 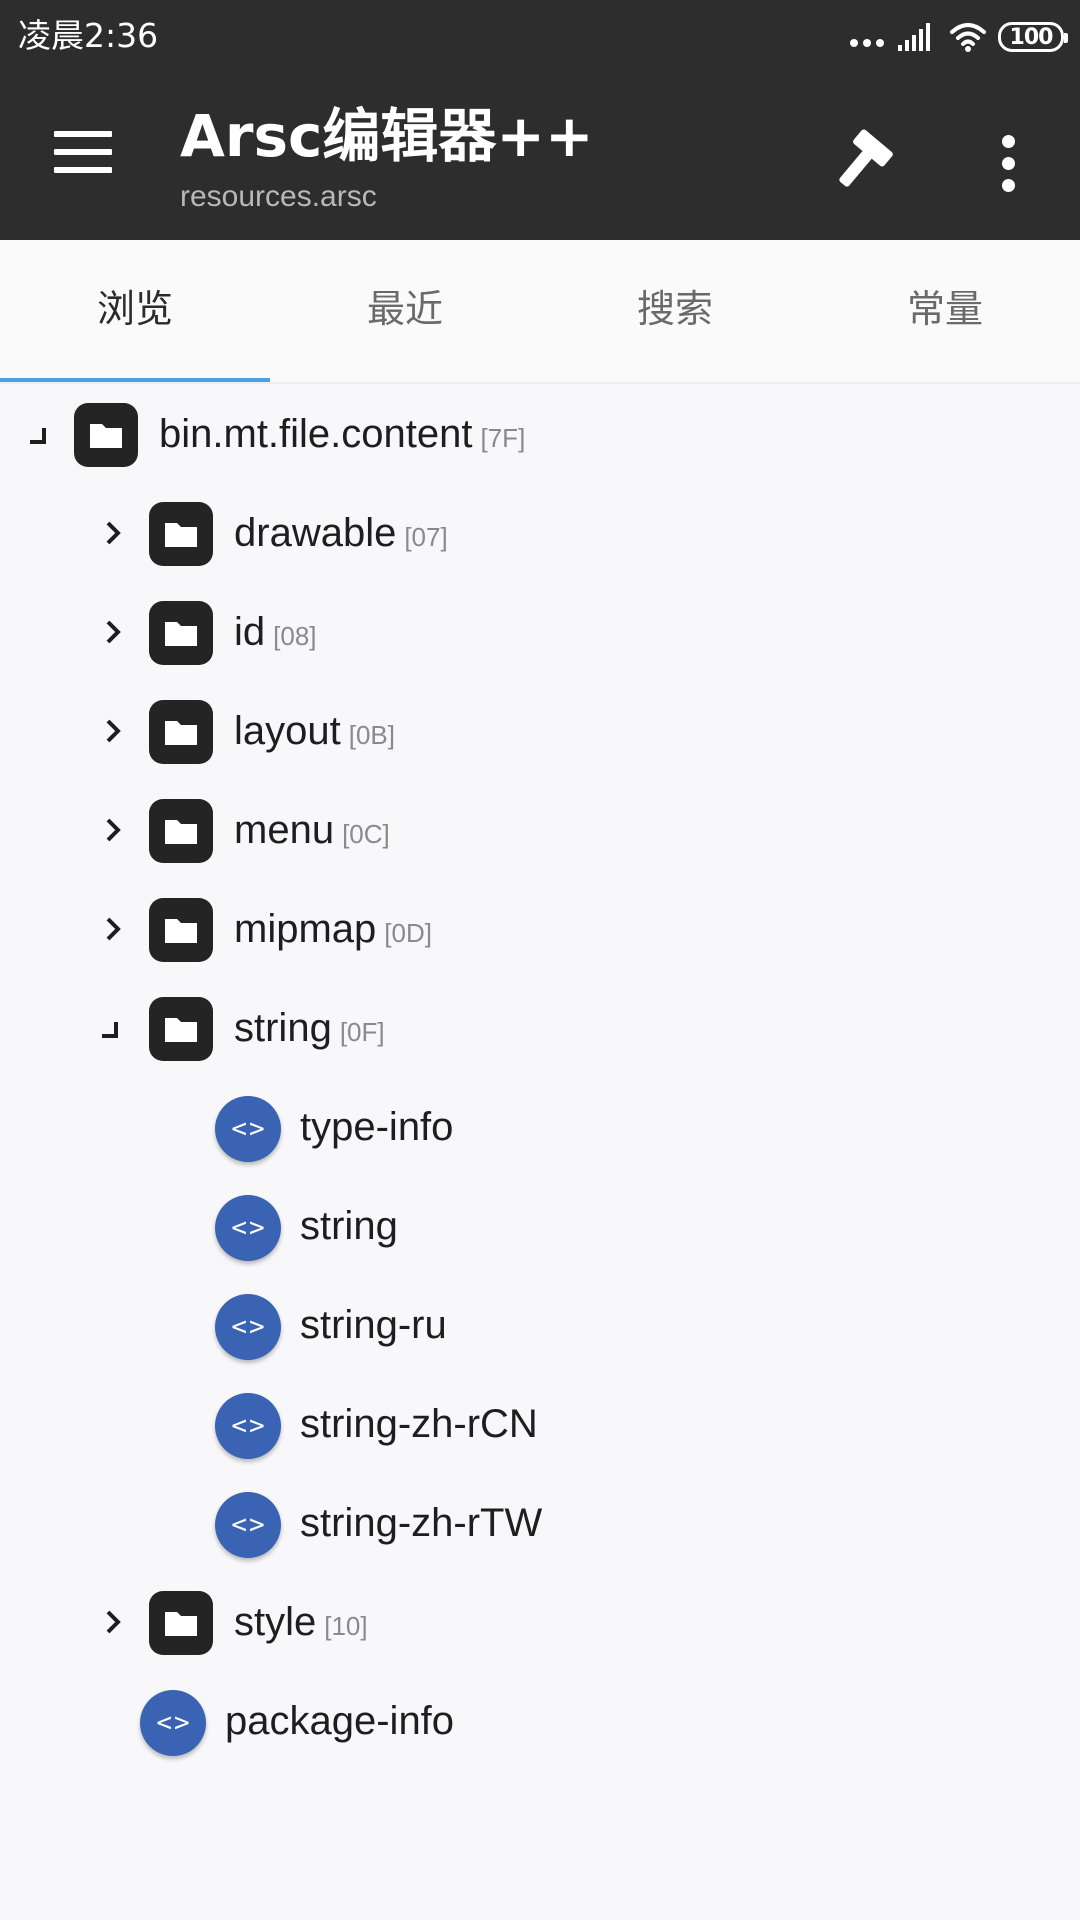 What do you see at coordinates (278, 196) in the screenshot?
I see `file-name: resources.arsc` at bounding box center [278, 196].